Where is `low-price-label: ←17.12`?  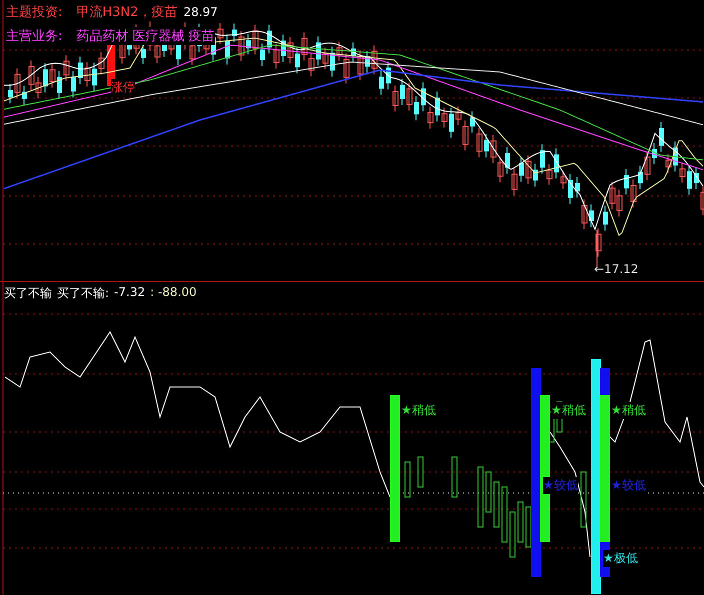 low-price-label: ←17.12 is located at coordinates (616, 269).